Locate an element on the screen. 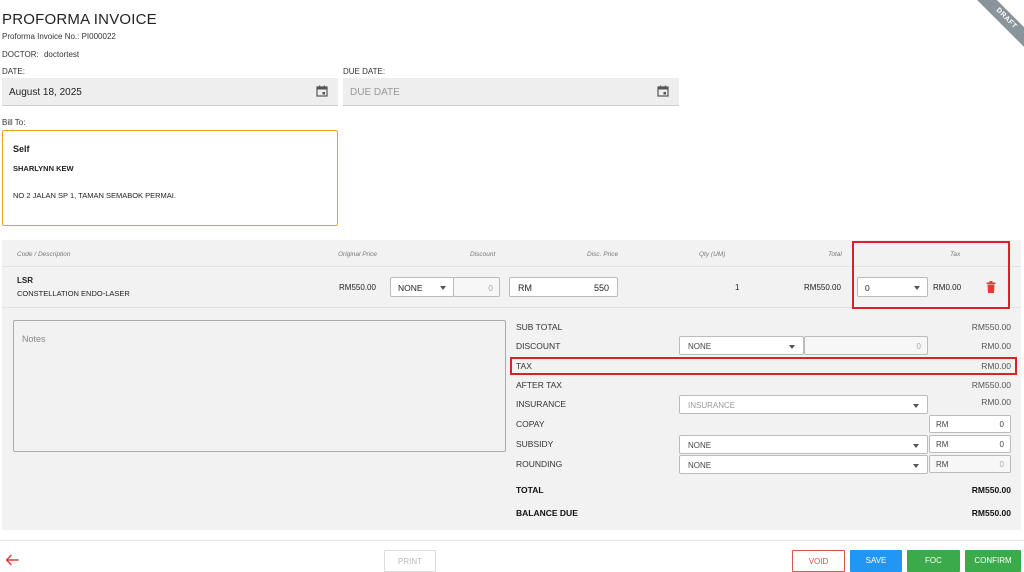  confirm-button: CONFIRM is located at coordinates (993, 561).